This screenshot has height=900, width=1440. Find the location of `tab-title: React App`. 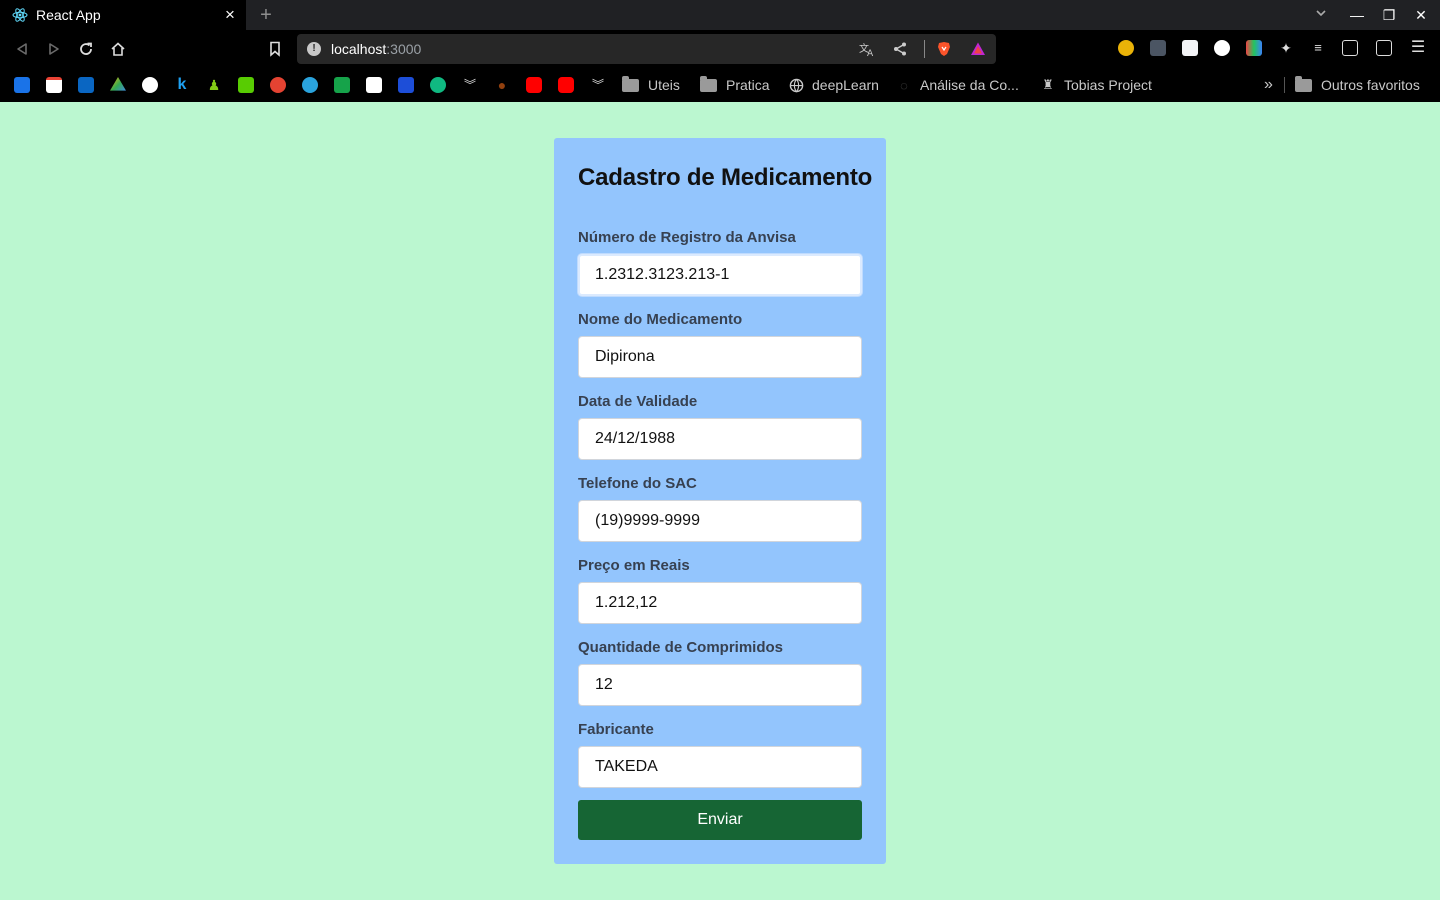

tab-title: React App is located at coordinates (68, 15).